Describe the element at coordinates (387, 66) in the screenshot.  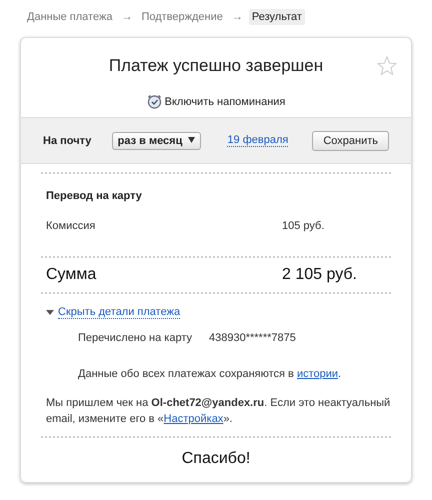
I see `star-icon` at that location.